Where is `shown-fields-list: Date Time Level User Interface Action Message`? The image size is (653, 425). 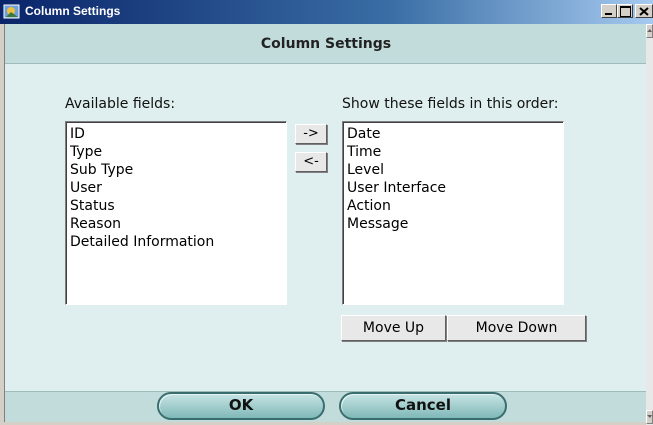 shown-fields-list: Date Time Level User Interface Action Message is located at coordinates (453, 213).